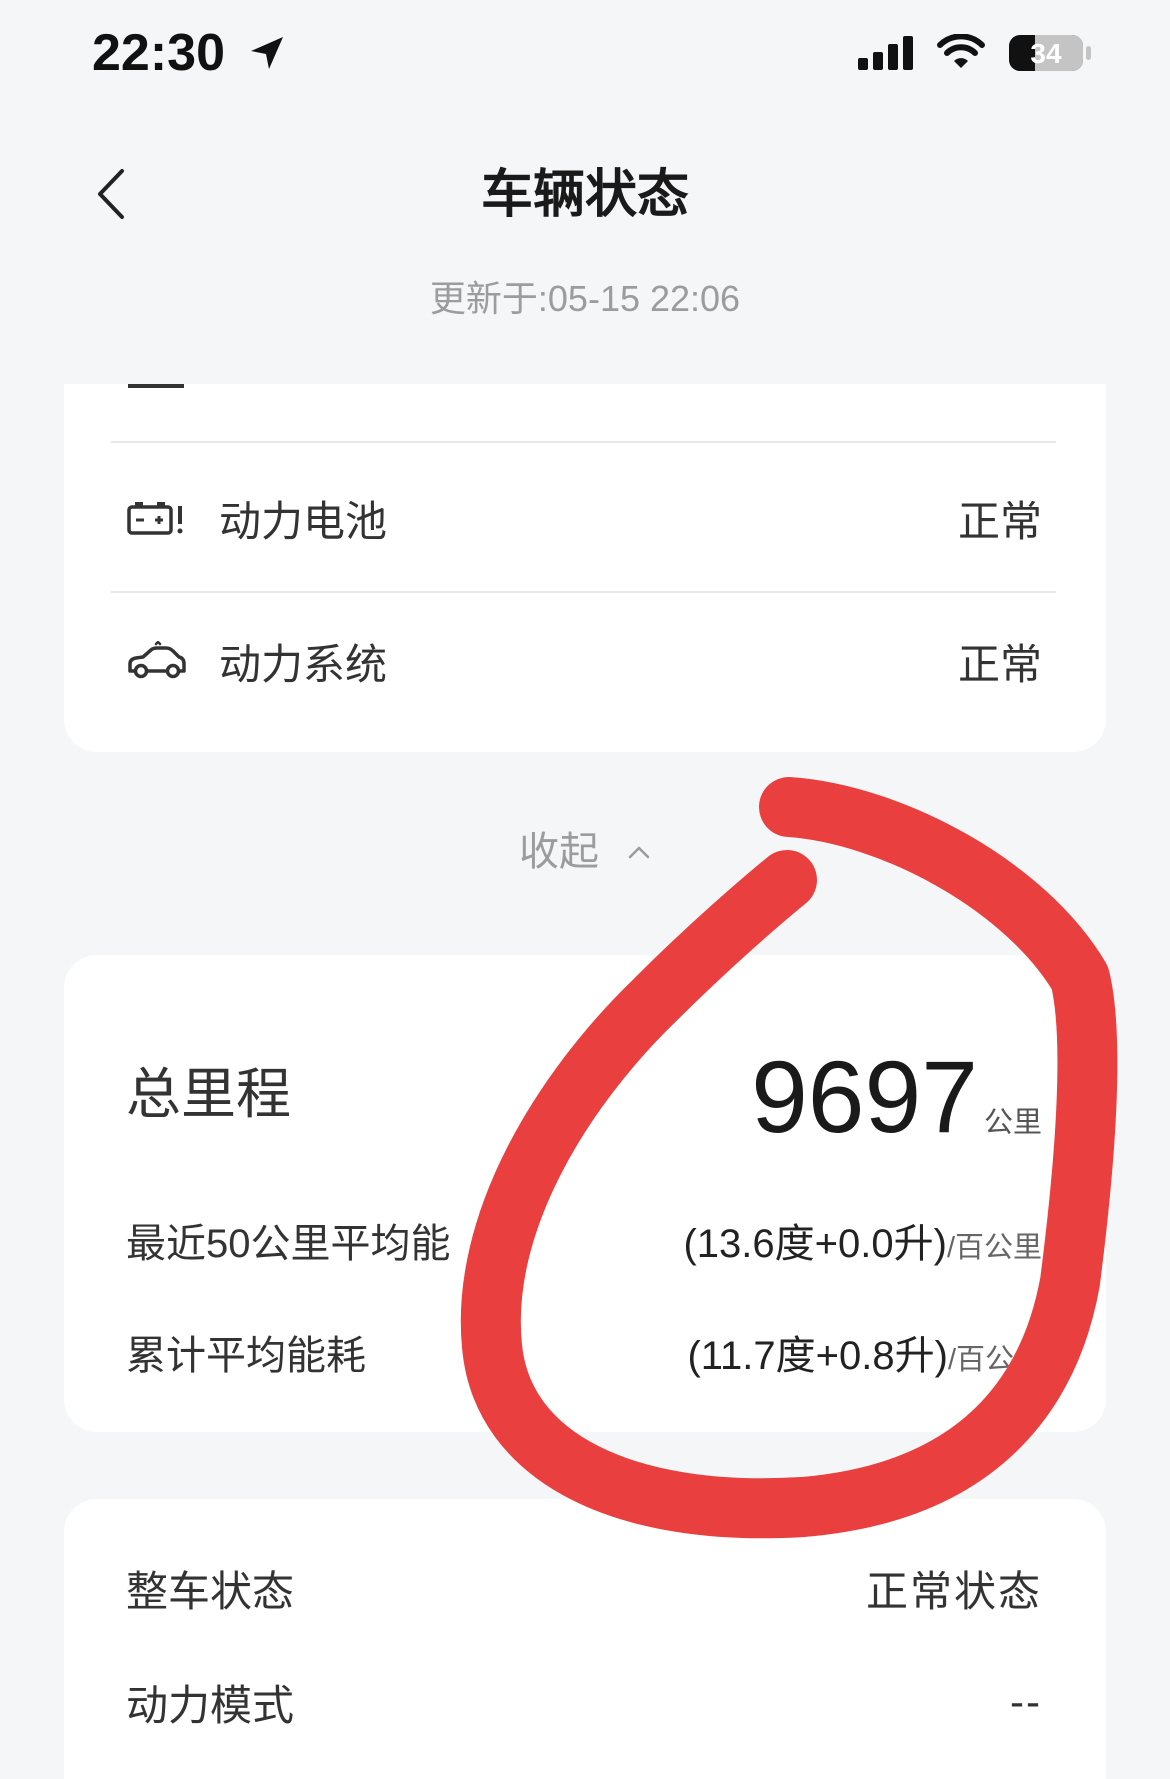  Describe the element at coordinates (1012, 1123) in the screenshot. I see `total-mileage-unit: 公里` at that location.